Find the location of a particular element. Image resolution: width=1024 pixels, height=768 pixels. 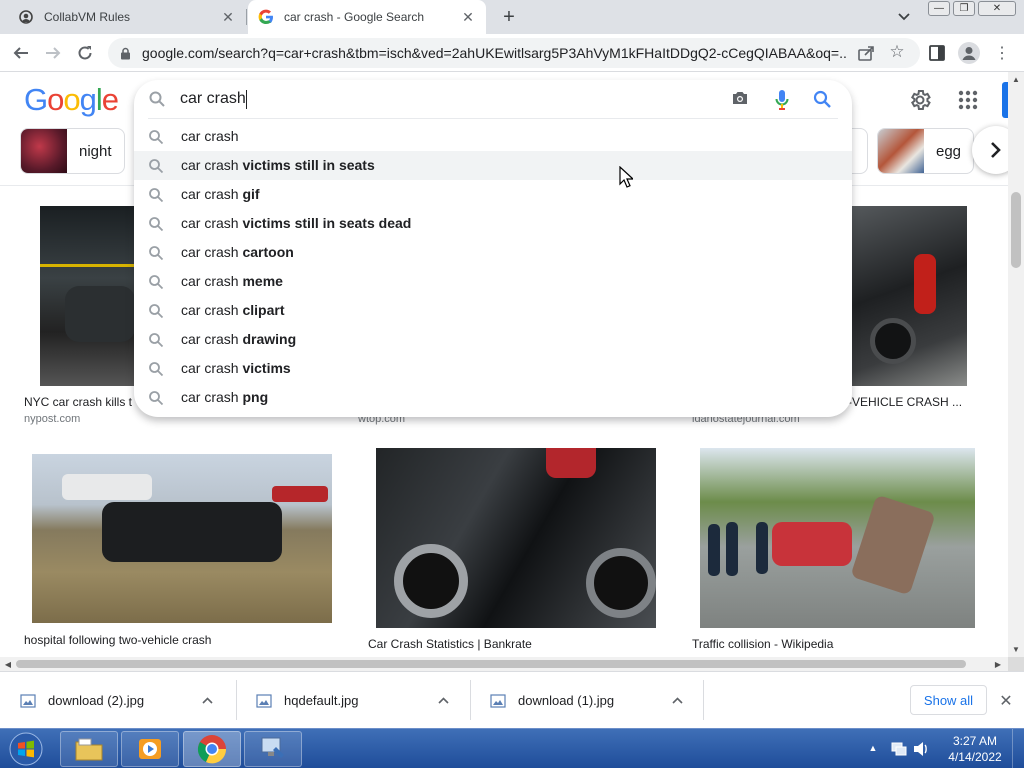

window-restore-button: ❐ is located at coordinates (964, 8).